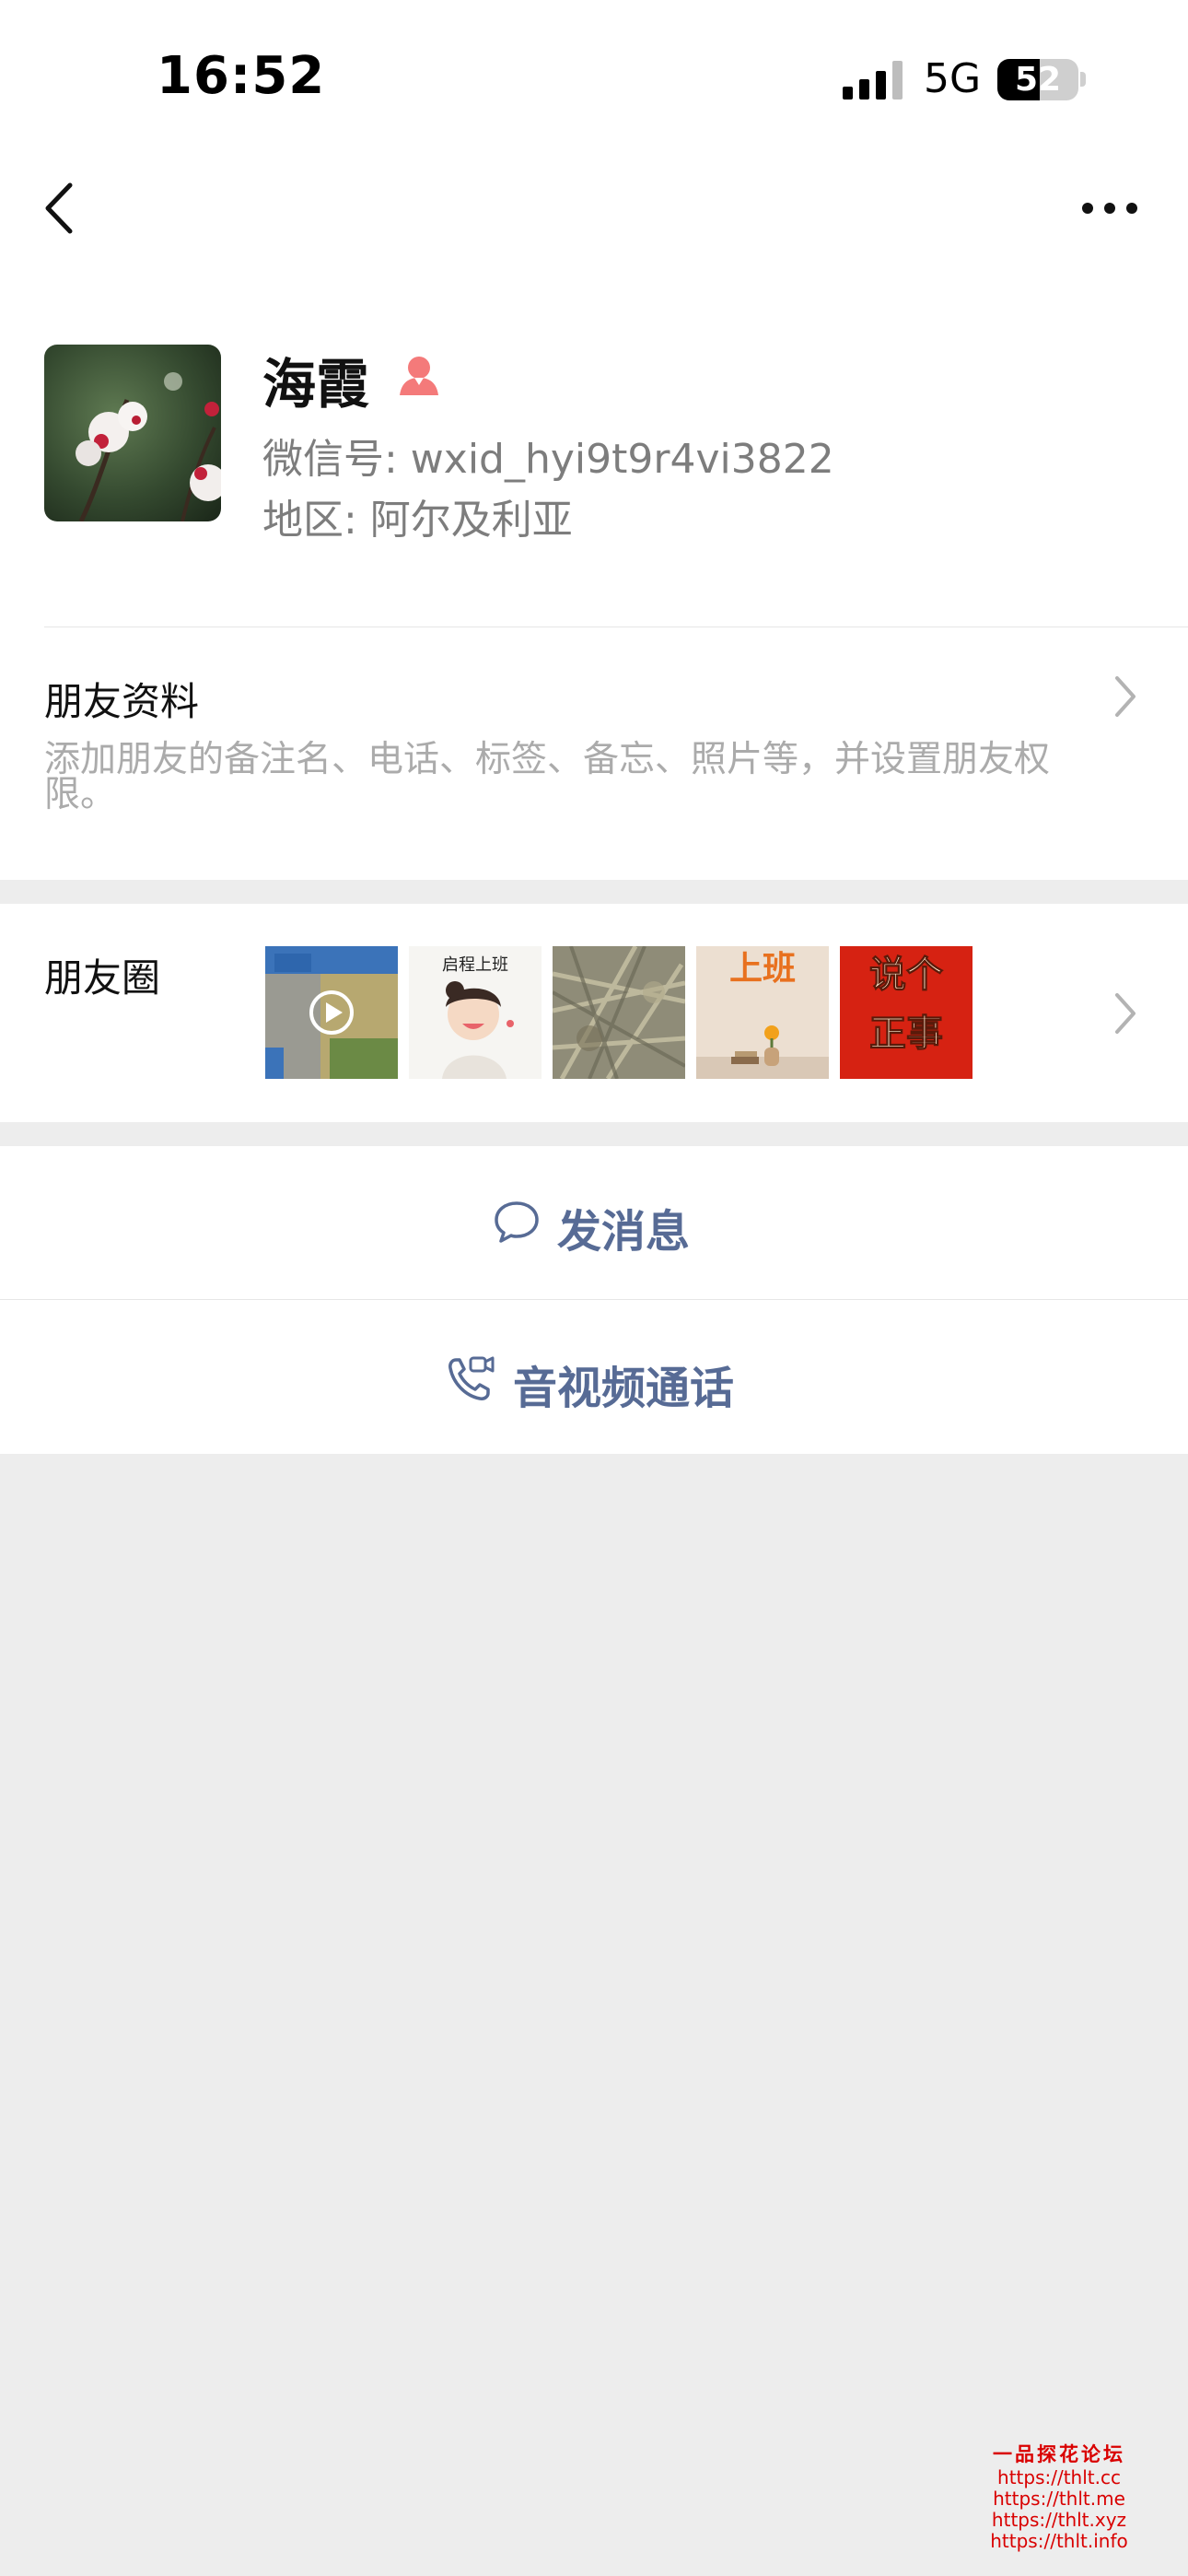 This screenshot has height=2576, width=1188. What do you see at coordinates (476, 1012) in the screenshot?
I see `moment-thumb-2: 启程上班` at bounding box center [476, 1012].